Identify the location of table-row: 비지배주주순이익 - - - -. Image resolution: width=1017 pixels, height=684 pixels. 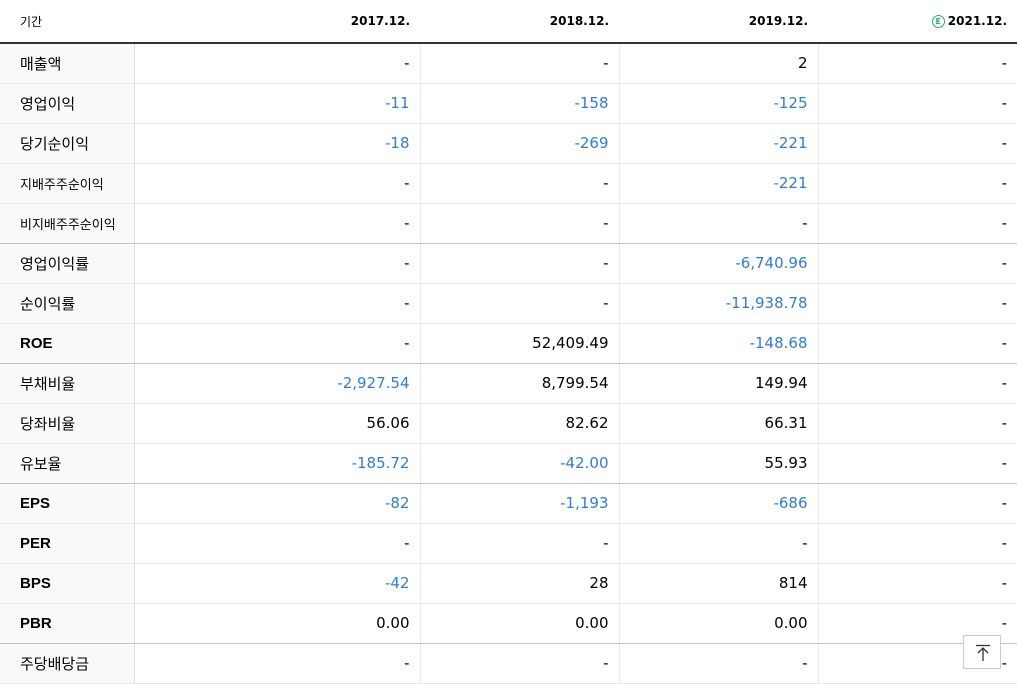
(508, 223).